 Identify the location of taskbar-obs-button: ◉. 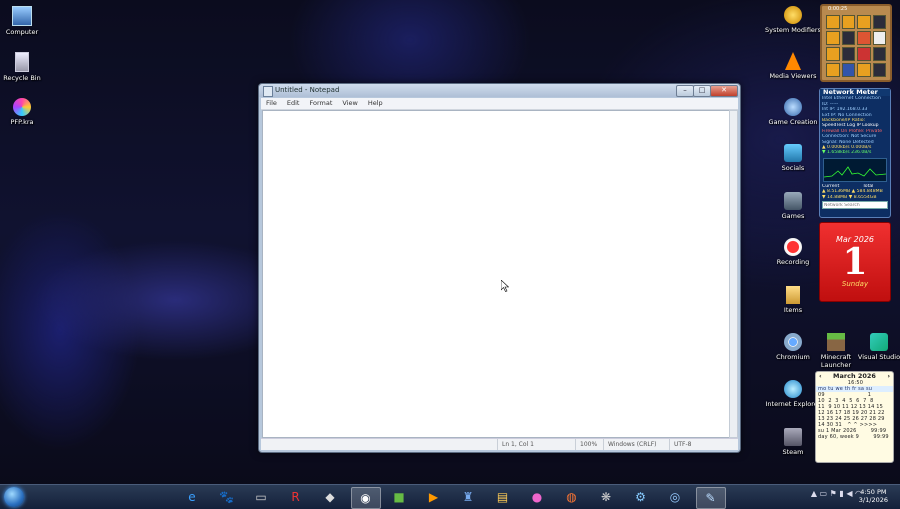
(365, 498).